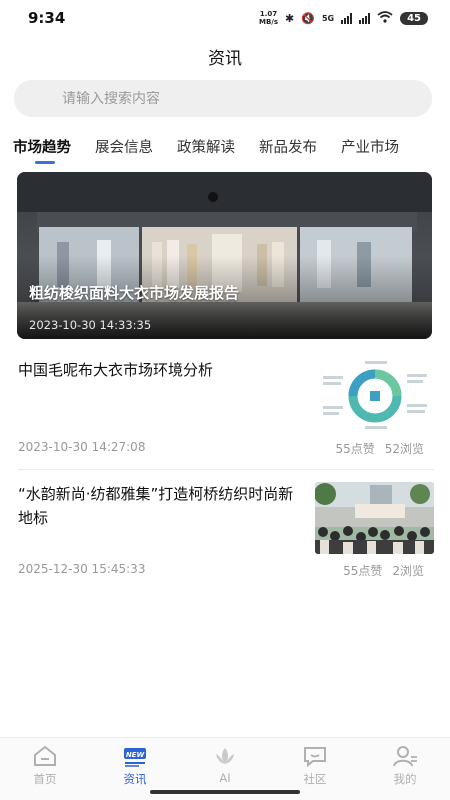  I want to click on news-title: “水韵新尚·纺都雅集”打造柯桥纺织时尚新地标, so click(156, 506).